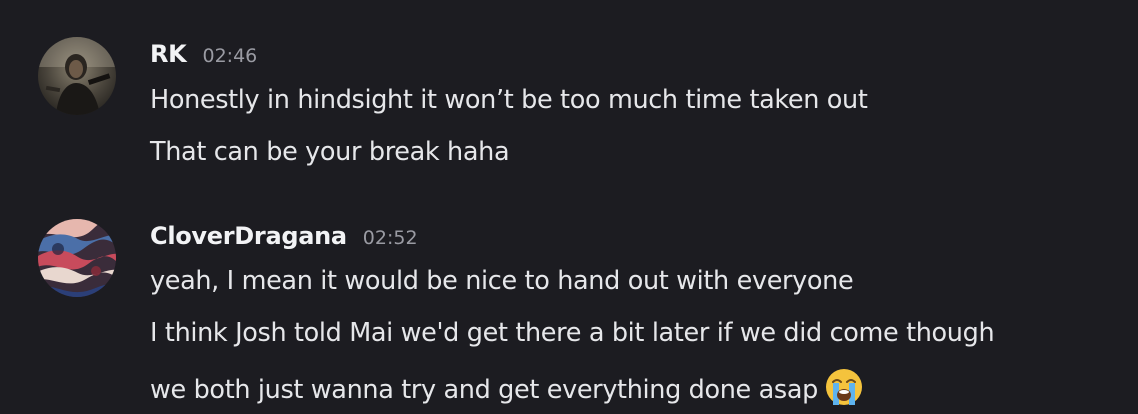  I want to click on message-header: CloverDragana 02:52, so click(284, 236).